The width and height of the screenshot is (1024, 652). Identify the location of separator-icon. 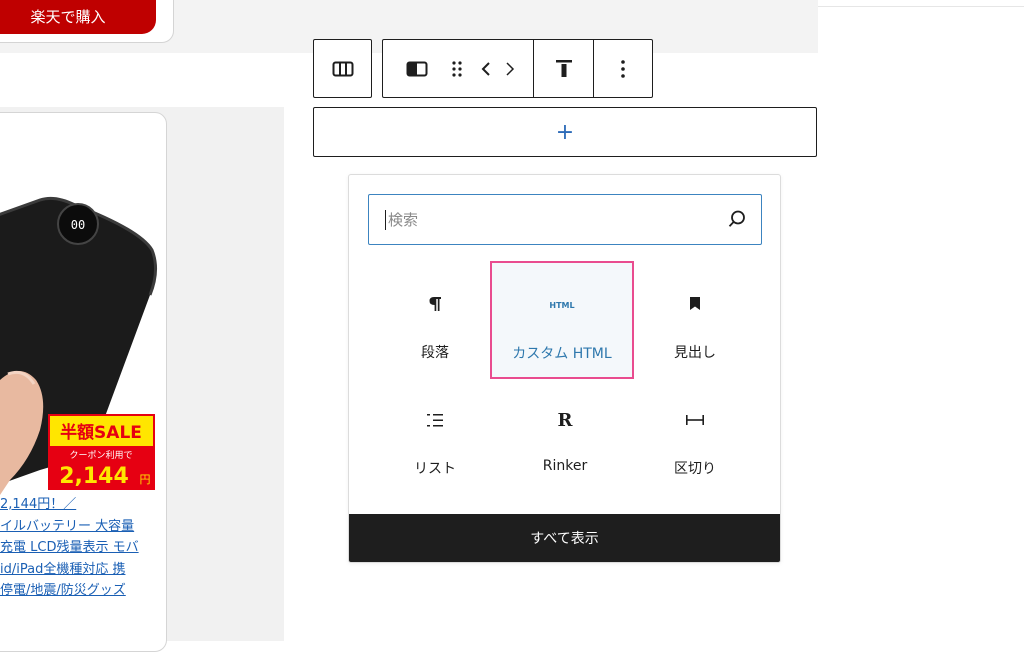
(695, 420).